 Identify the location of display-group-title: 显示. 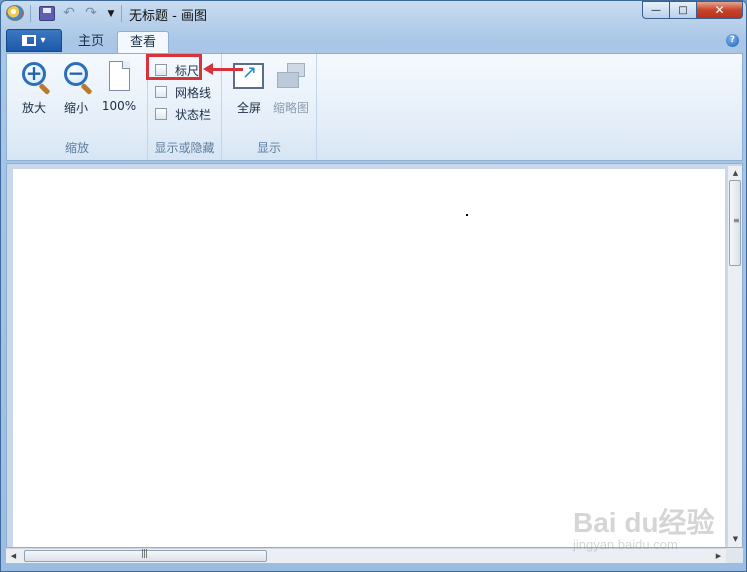
(268, 148).